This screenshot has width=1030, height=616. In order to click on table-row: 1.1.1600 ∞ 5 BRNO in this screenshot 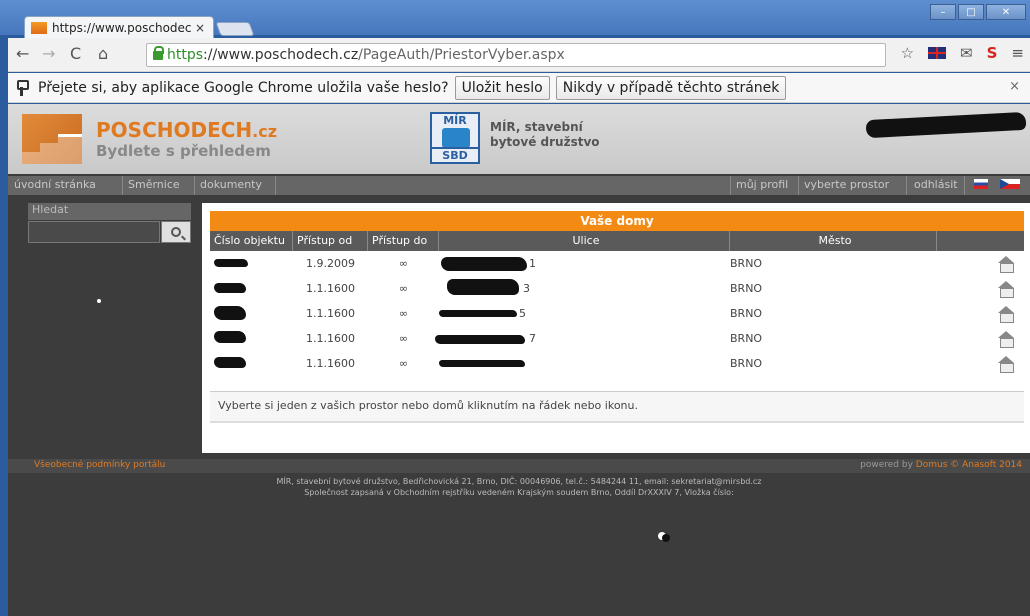, I will do `click(617, 313)`.